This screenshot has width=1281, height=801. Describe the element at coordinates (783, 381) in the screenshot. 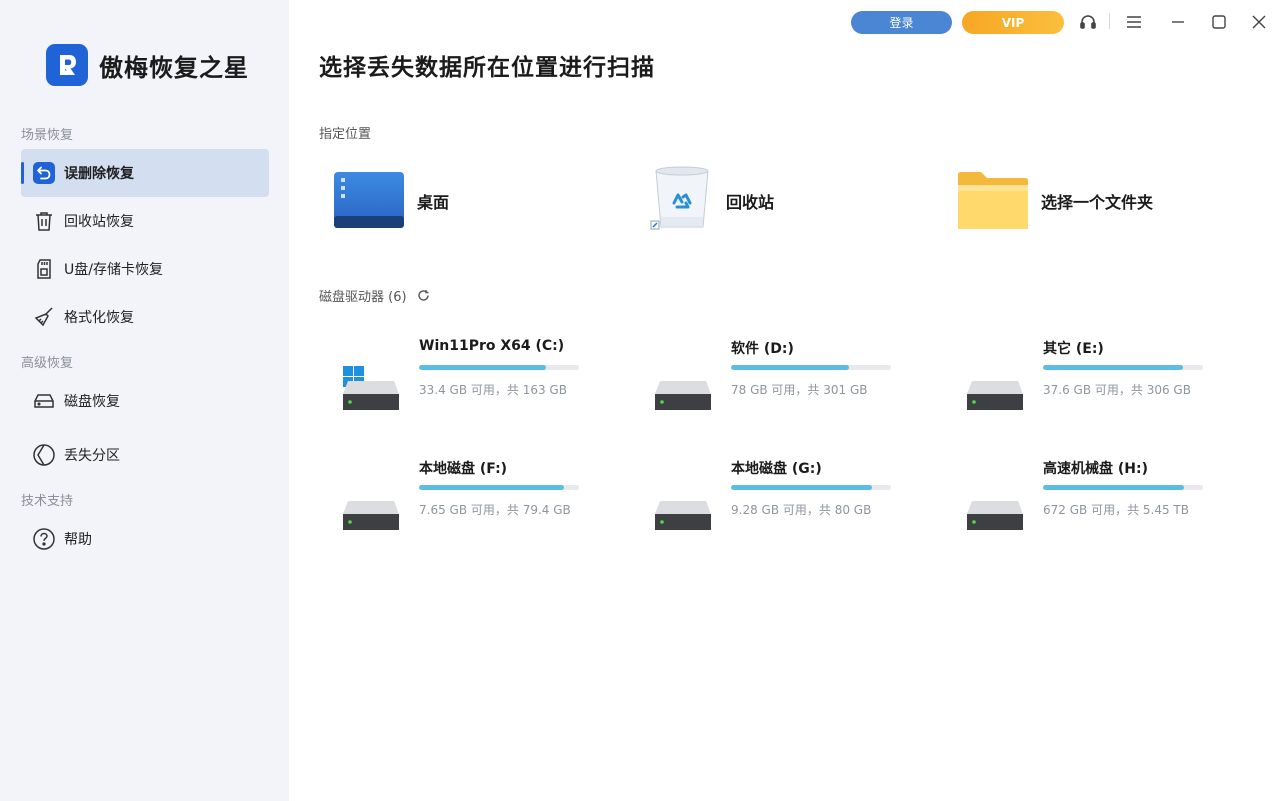

I see `drive-d: 软件 (D:) 78 GB 可用，共 301 GB` at that location.